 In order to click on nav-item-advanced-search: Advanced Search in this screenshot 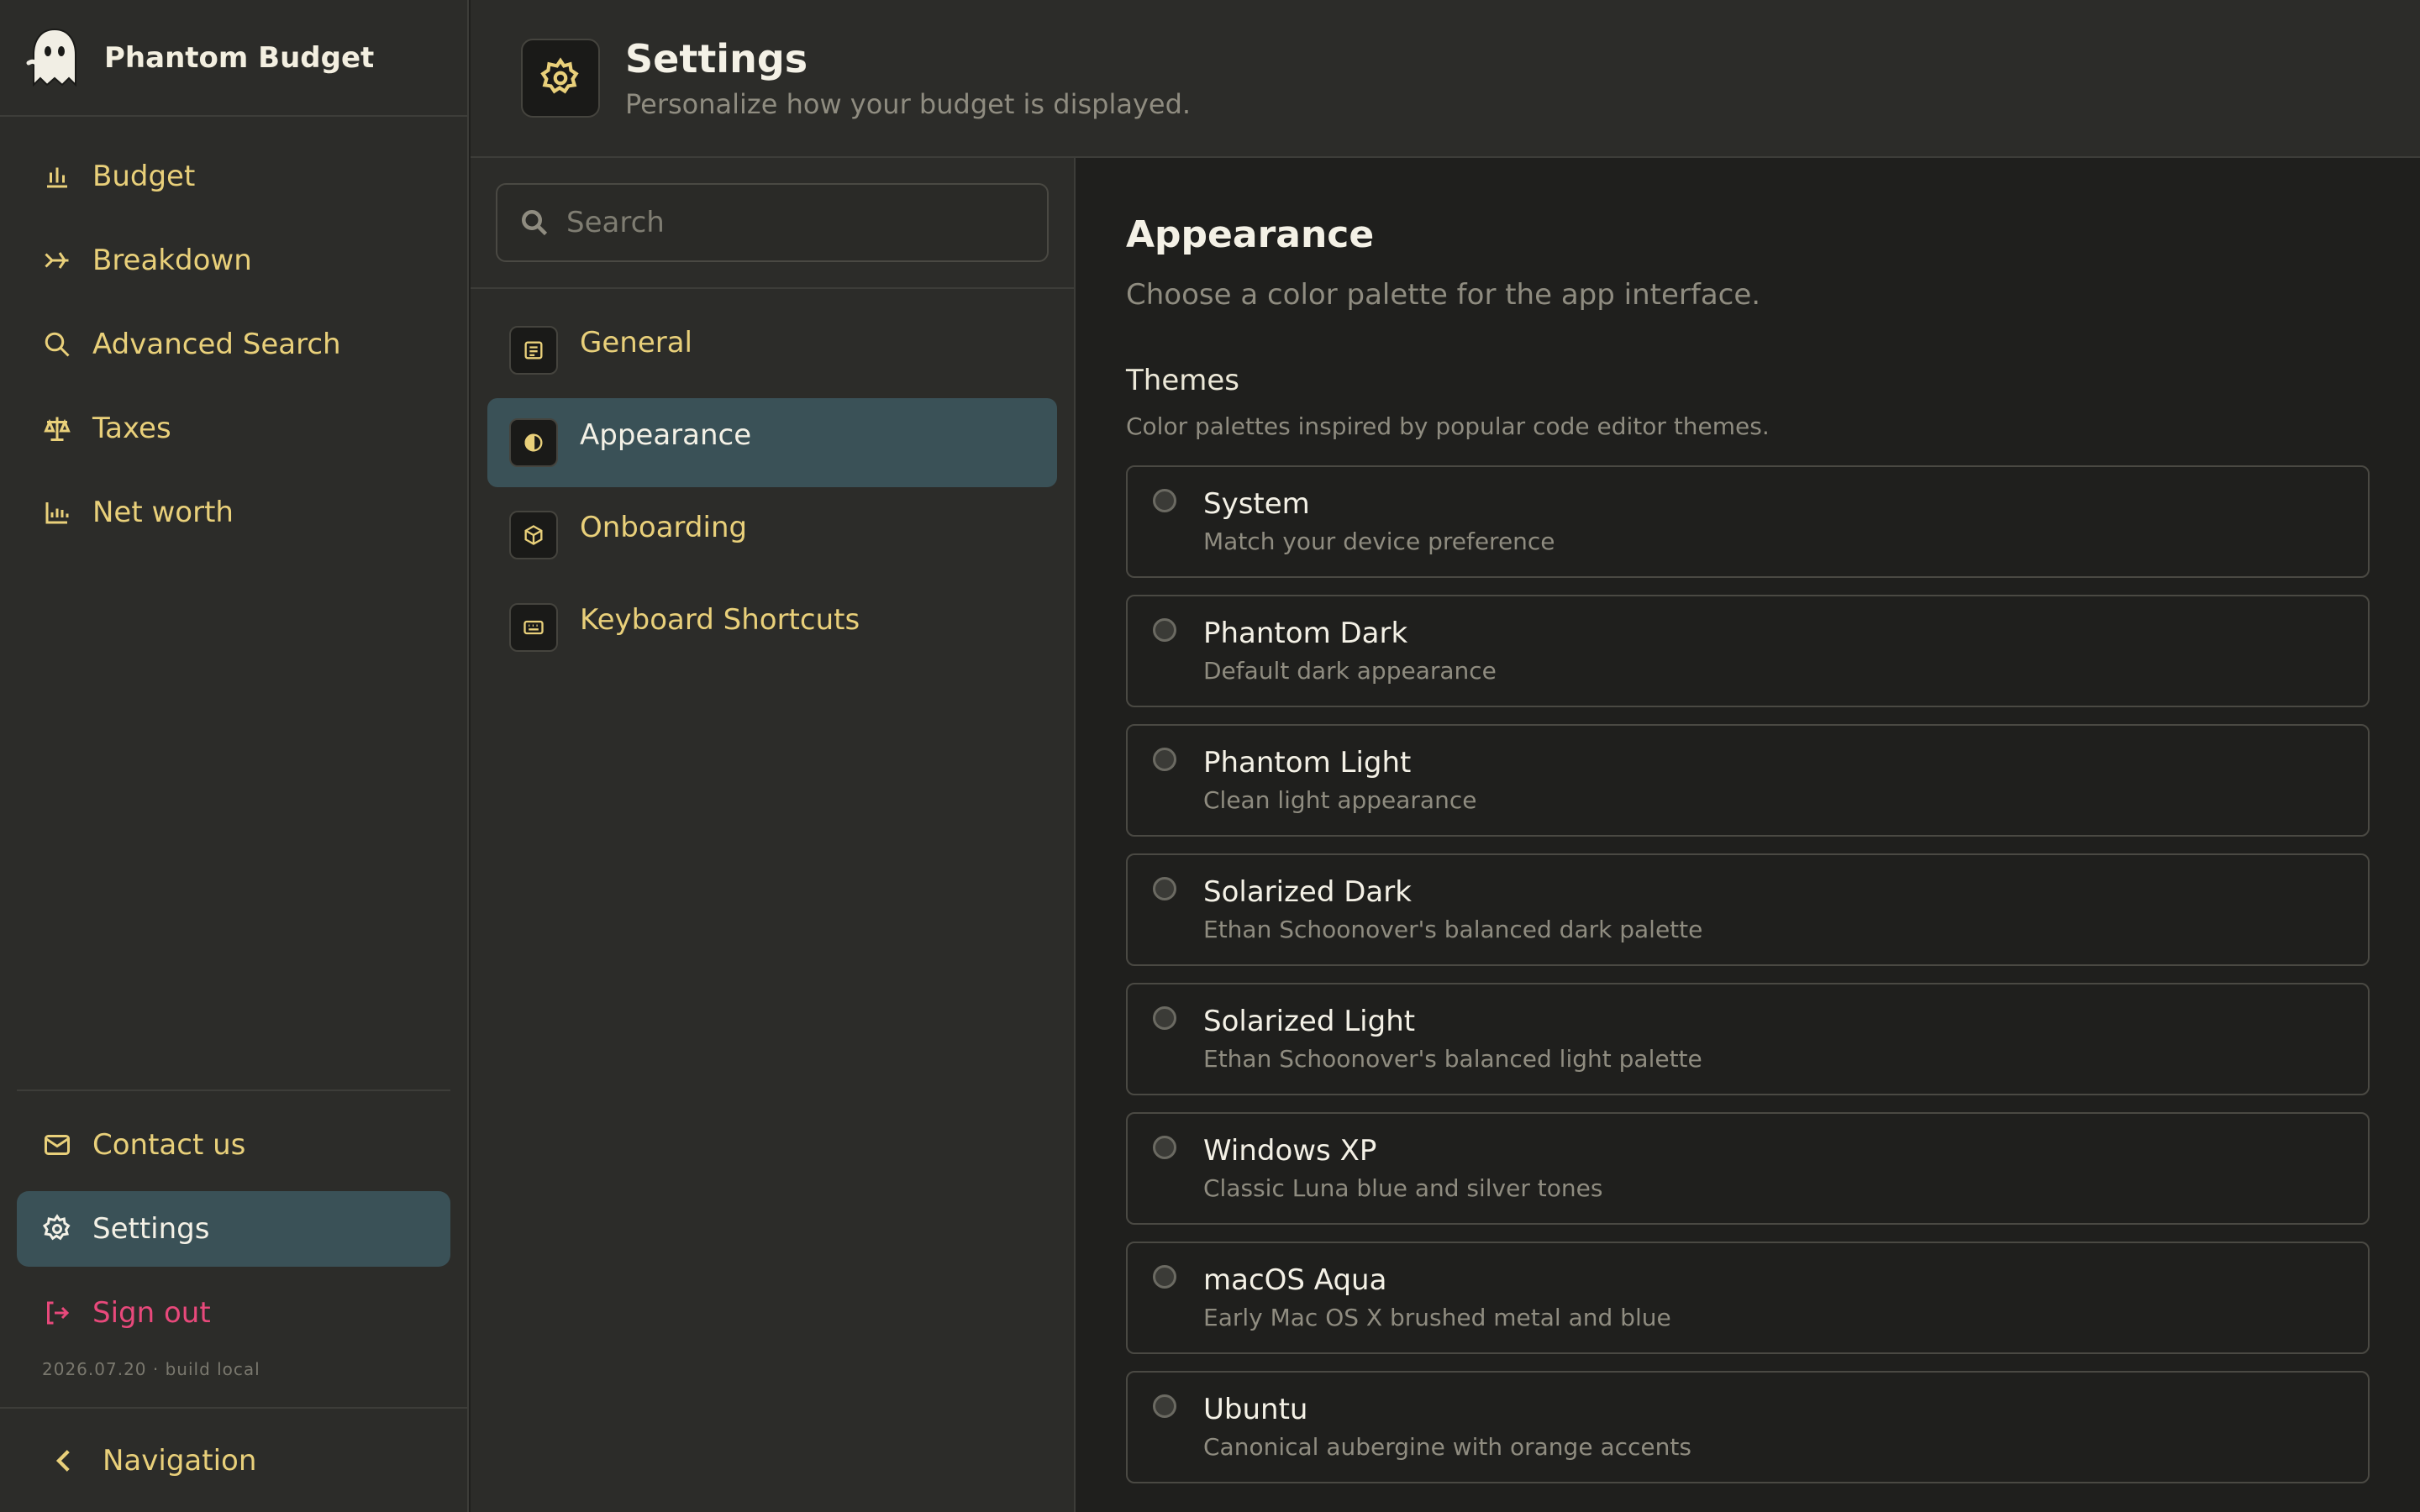, I will do `click(233, 344)`.